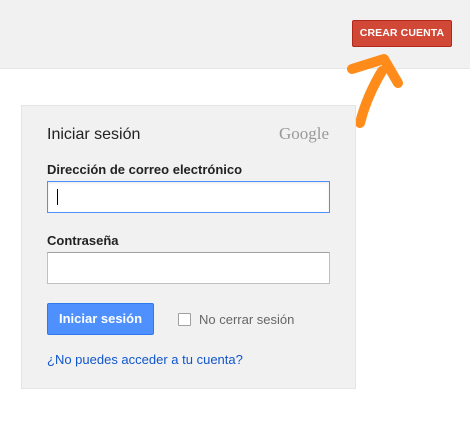  I want to click on email-label: Dirección de correo electrónico, so click(145, 169).